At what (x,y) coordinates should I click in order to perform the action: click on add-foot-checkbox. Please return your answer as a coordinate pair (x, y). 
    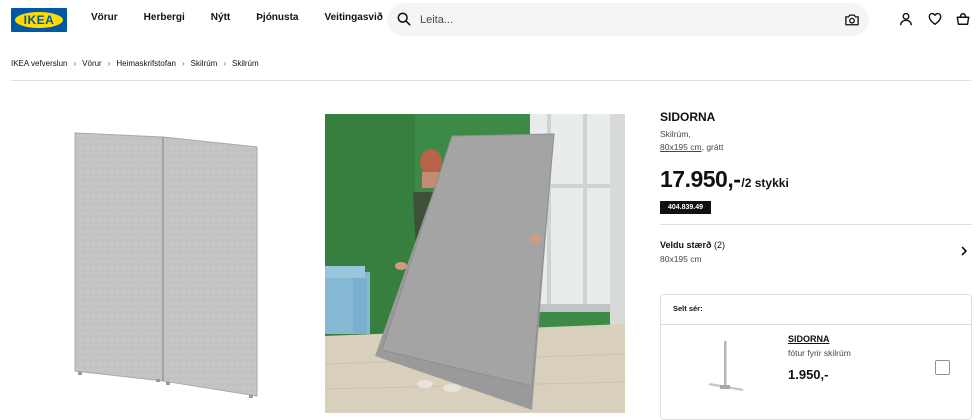
    Looking at the image, I should click on (942, 367).